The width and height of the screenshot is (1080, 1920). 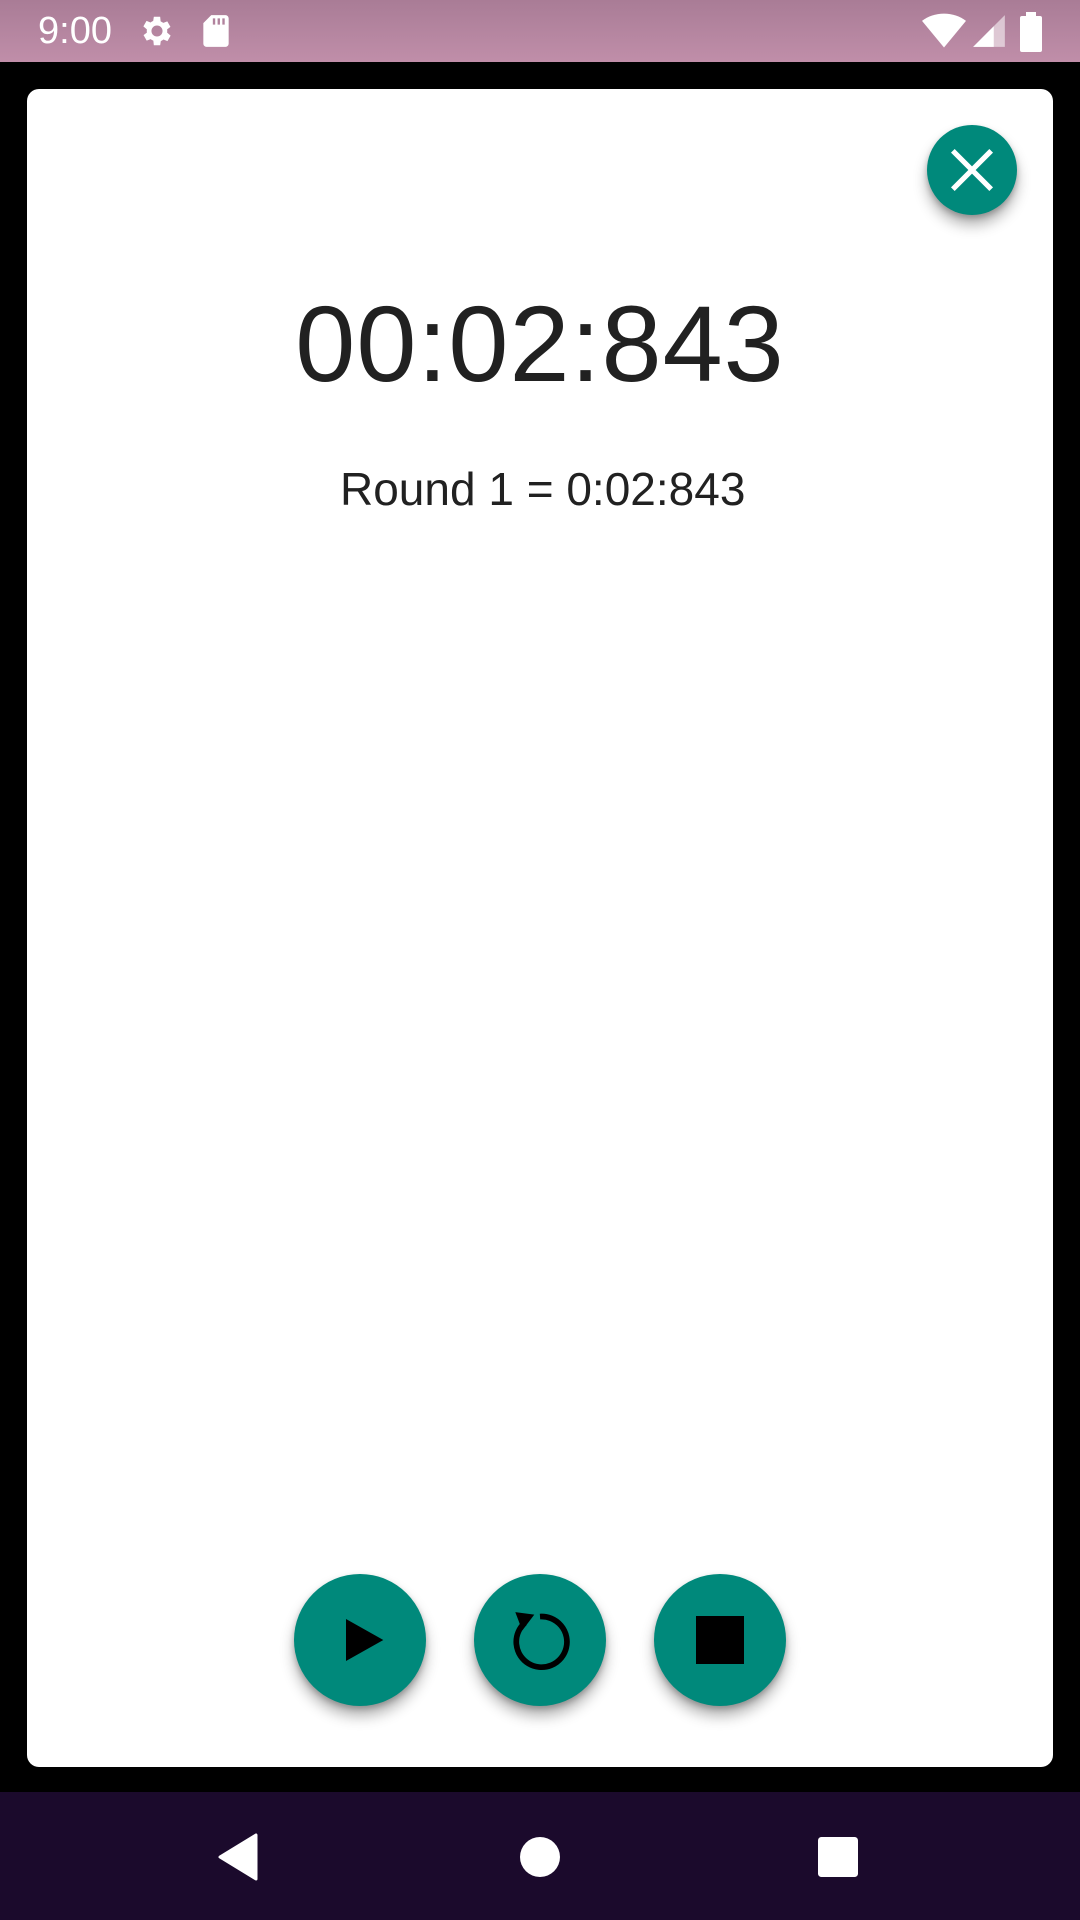 I want to click on navigation-bar, so click(x=540, y=1856).